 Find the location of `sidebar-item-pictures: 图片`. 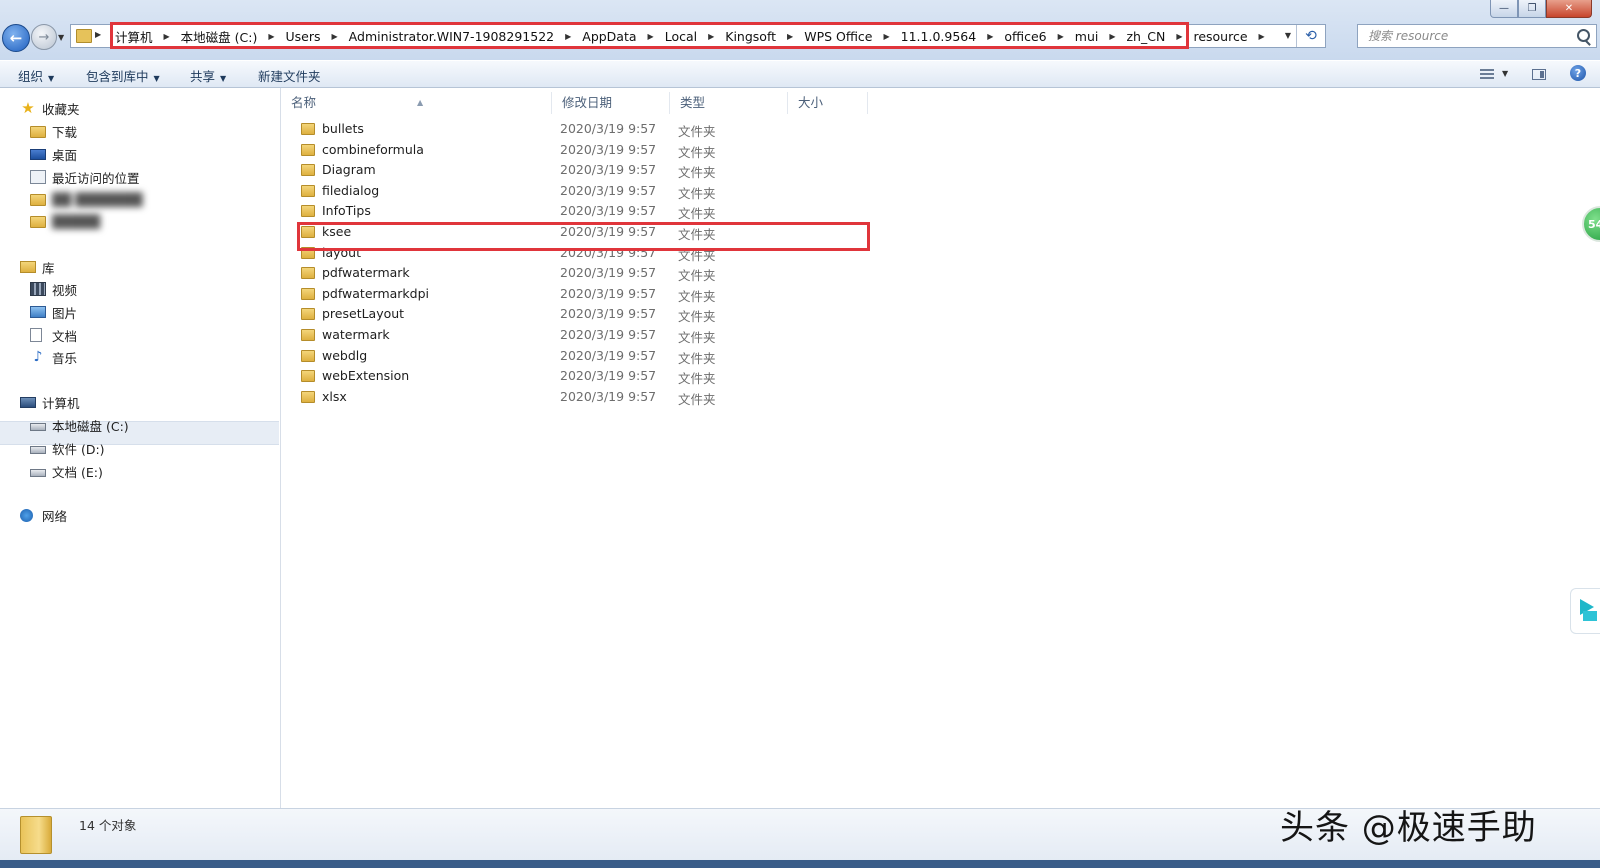

sidebar-item-pictures: 图片 is located at coordinates (53, 312).